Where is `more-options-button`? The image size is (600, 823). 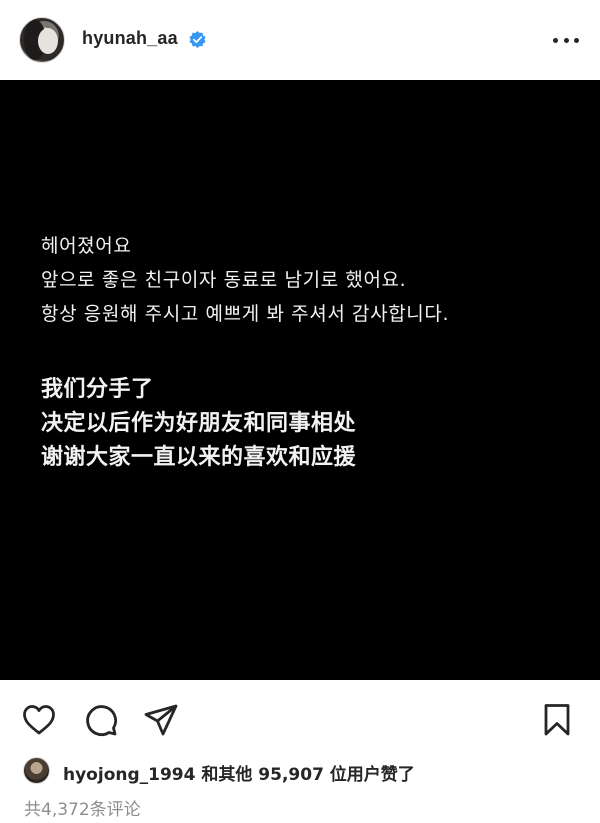
more-options-button is located at coordinates (566, 40).